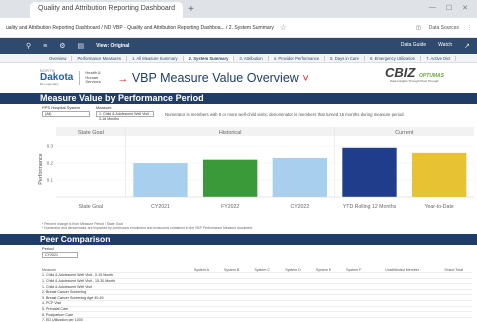 Image resolution: width=477 pixels, height=322 pixels. Describe the element at coordinates (404, 133) in the screenshot. I see `chart-group-label: Current` at that location.